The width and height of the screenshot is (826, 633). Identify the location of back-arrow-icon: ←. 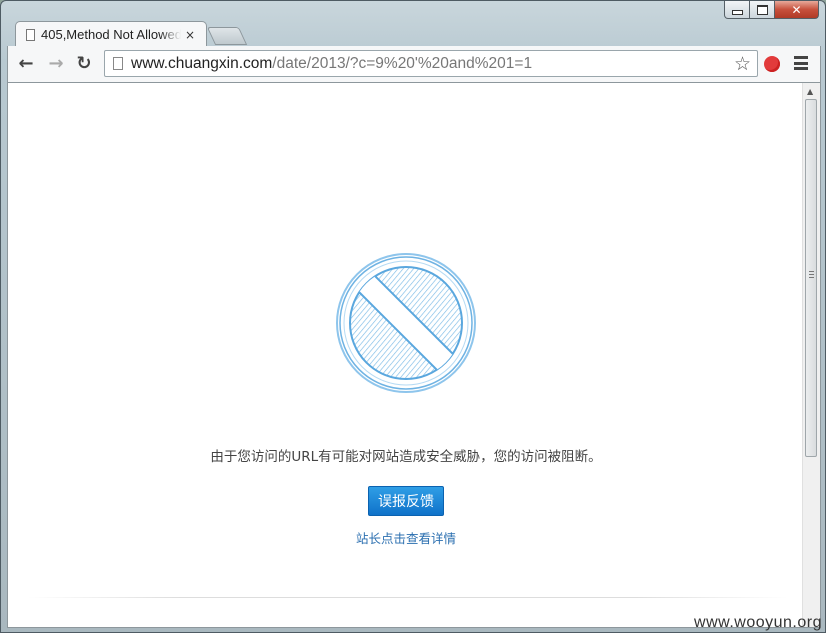
(26, 63).